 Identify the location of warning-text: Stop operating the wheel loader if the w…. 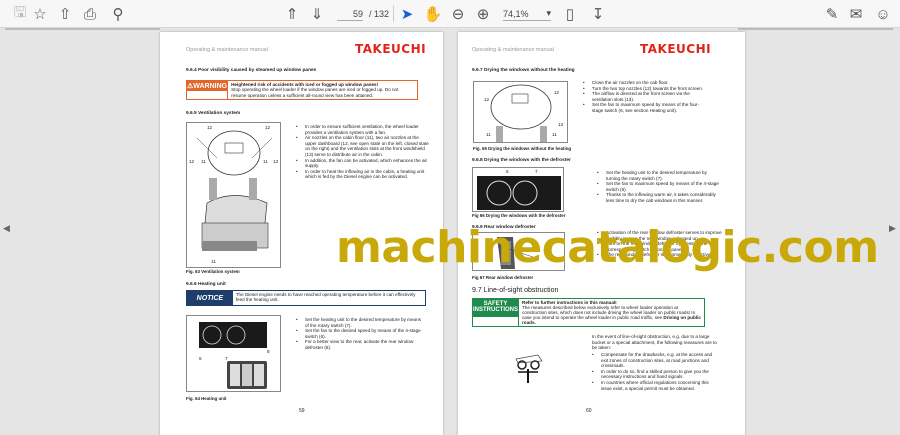
(315, 92).